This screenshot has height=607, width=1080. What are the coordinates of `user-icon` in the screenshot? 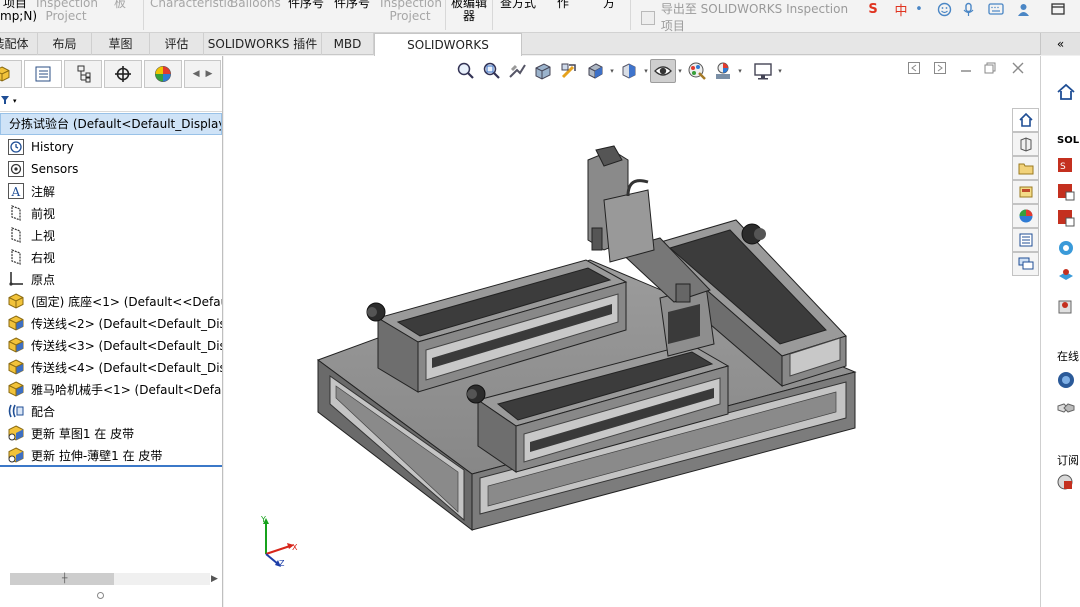 It's located at (1023, 9).